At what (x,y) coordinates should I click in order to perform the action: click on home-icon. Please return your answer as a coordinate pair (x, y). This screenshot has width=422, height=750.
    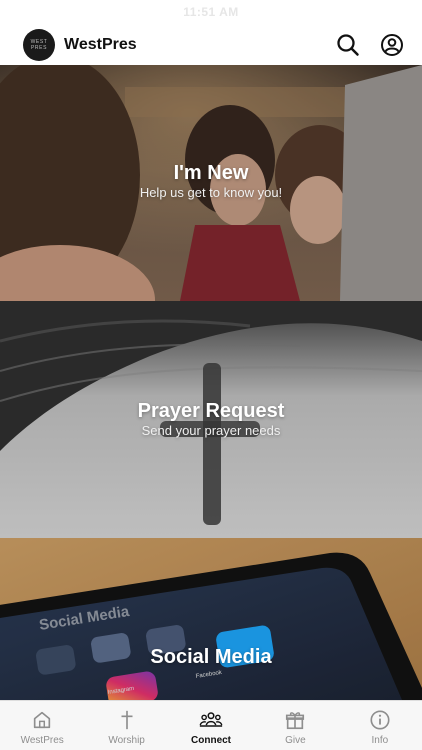
    Looking at the image, I should click on (42, 720).